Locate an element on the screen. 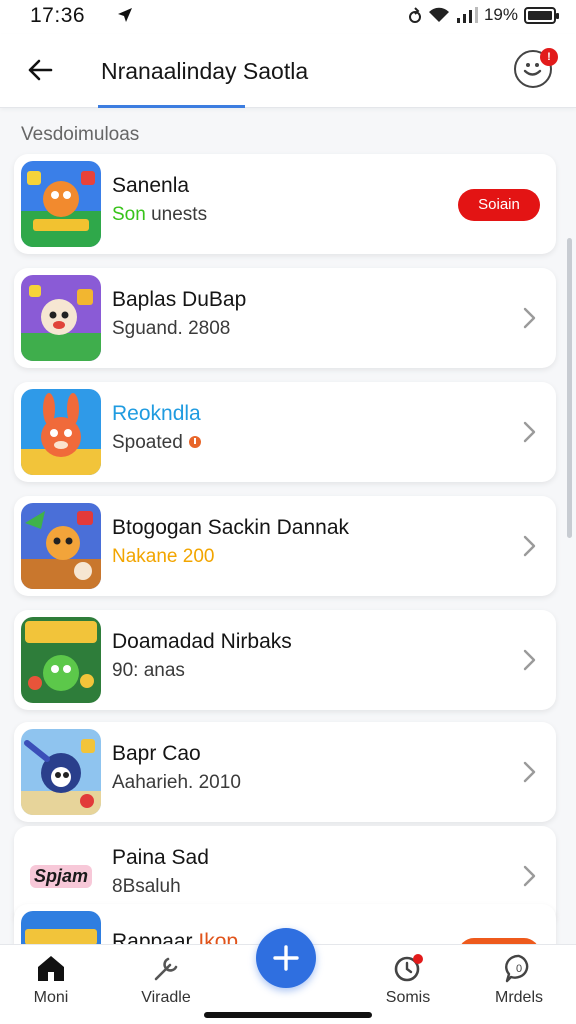  status-time: 17:36 is located at coordinates (58, 15).